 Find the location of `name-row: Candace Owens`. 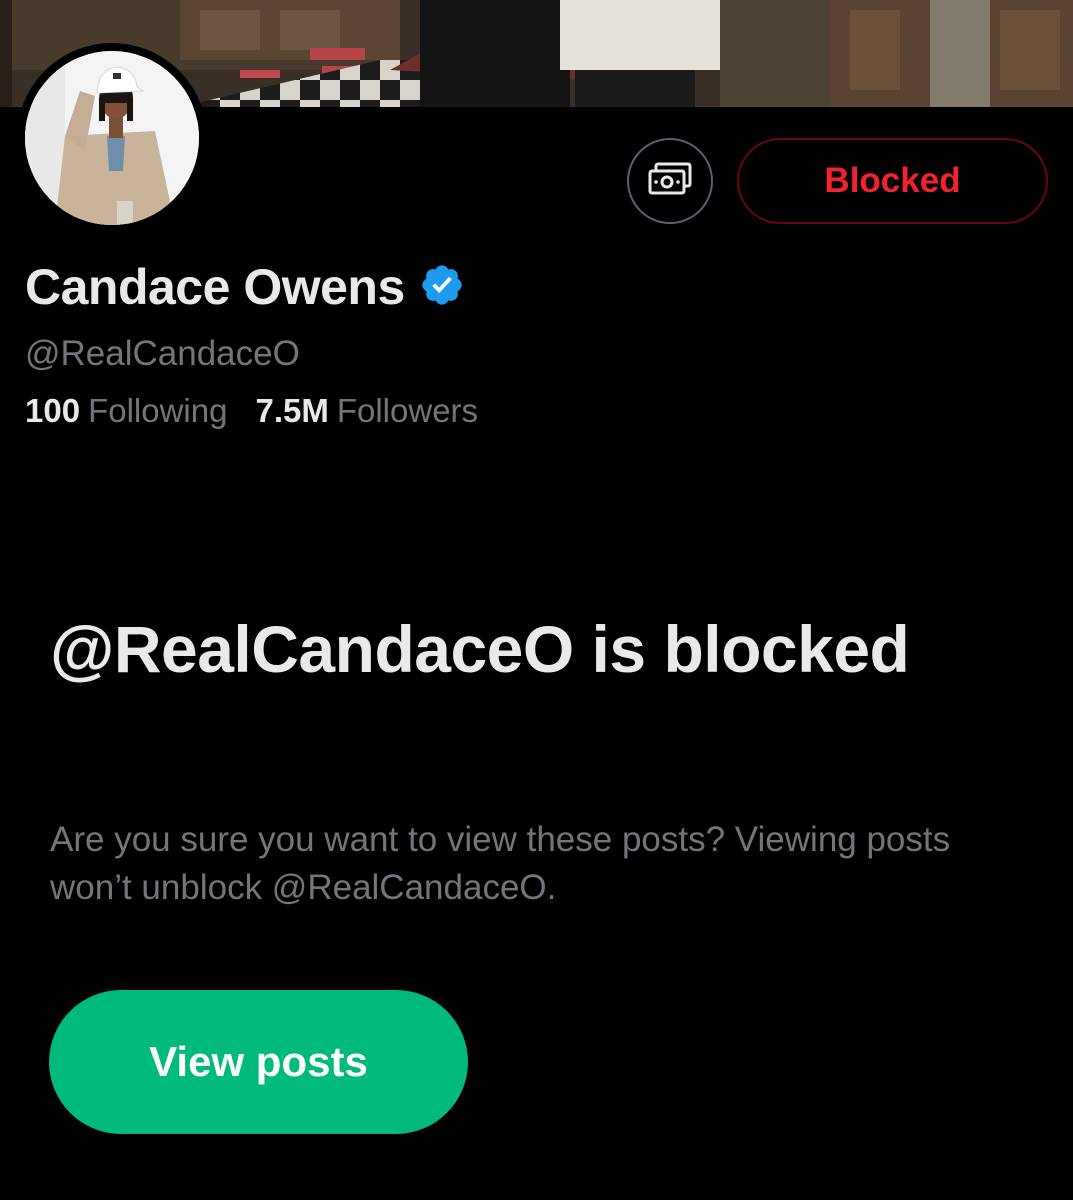

name-row: Candace Owens is located at coordinates (245, 287).